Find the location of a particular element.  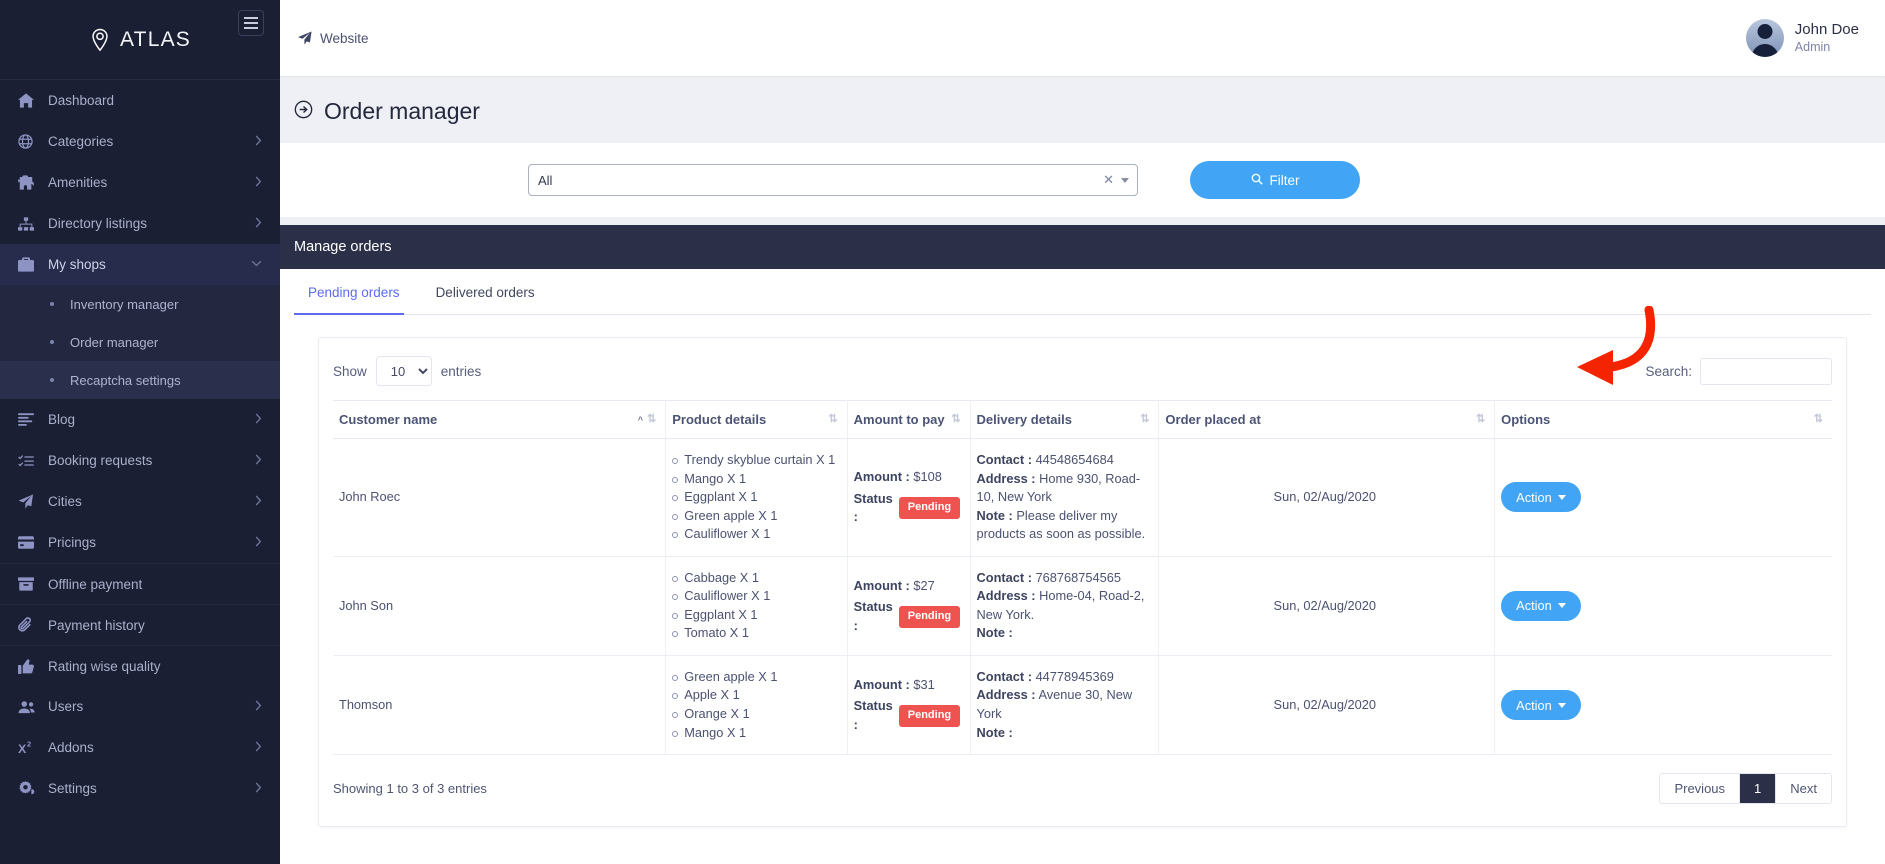

sidebar-item-label: Offline payment is located at coordinates (95, 584).